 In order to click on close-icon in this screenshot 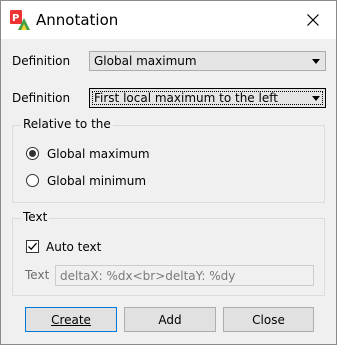, I will do `click(313, 20)`.